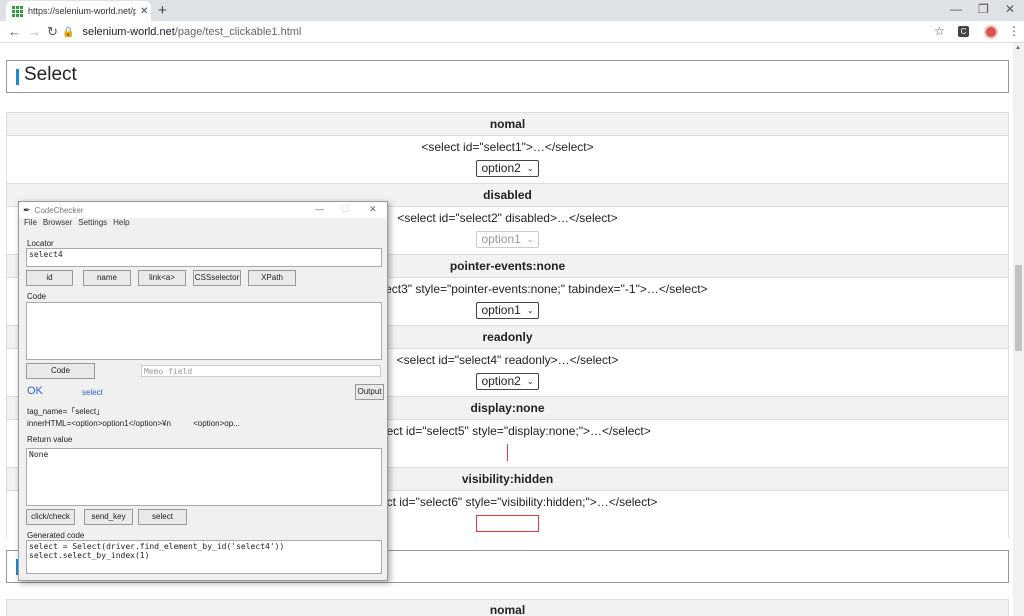 The height and width of the screenshot is (616, 1024). I want to click on forward-icon: →, so click(34, 31).